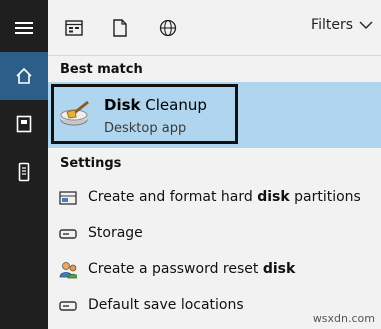  I want to click on documents-filter-button, so click(120, 28).